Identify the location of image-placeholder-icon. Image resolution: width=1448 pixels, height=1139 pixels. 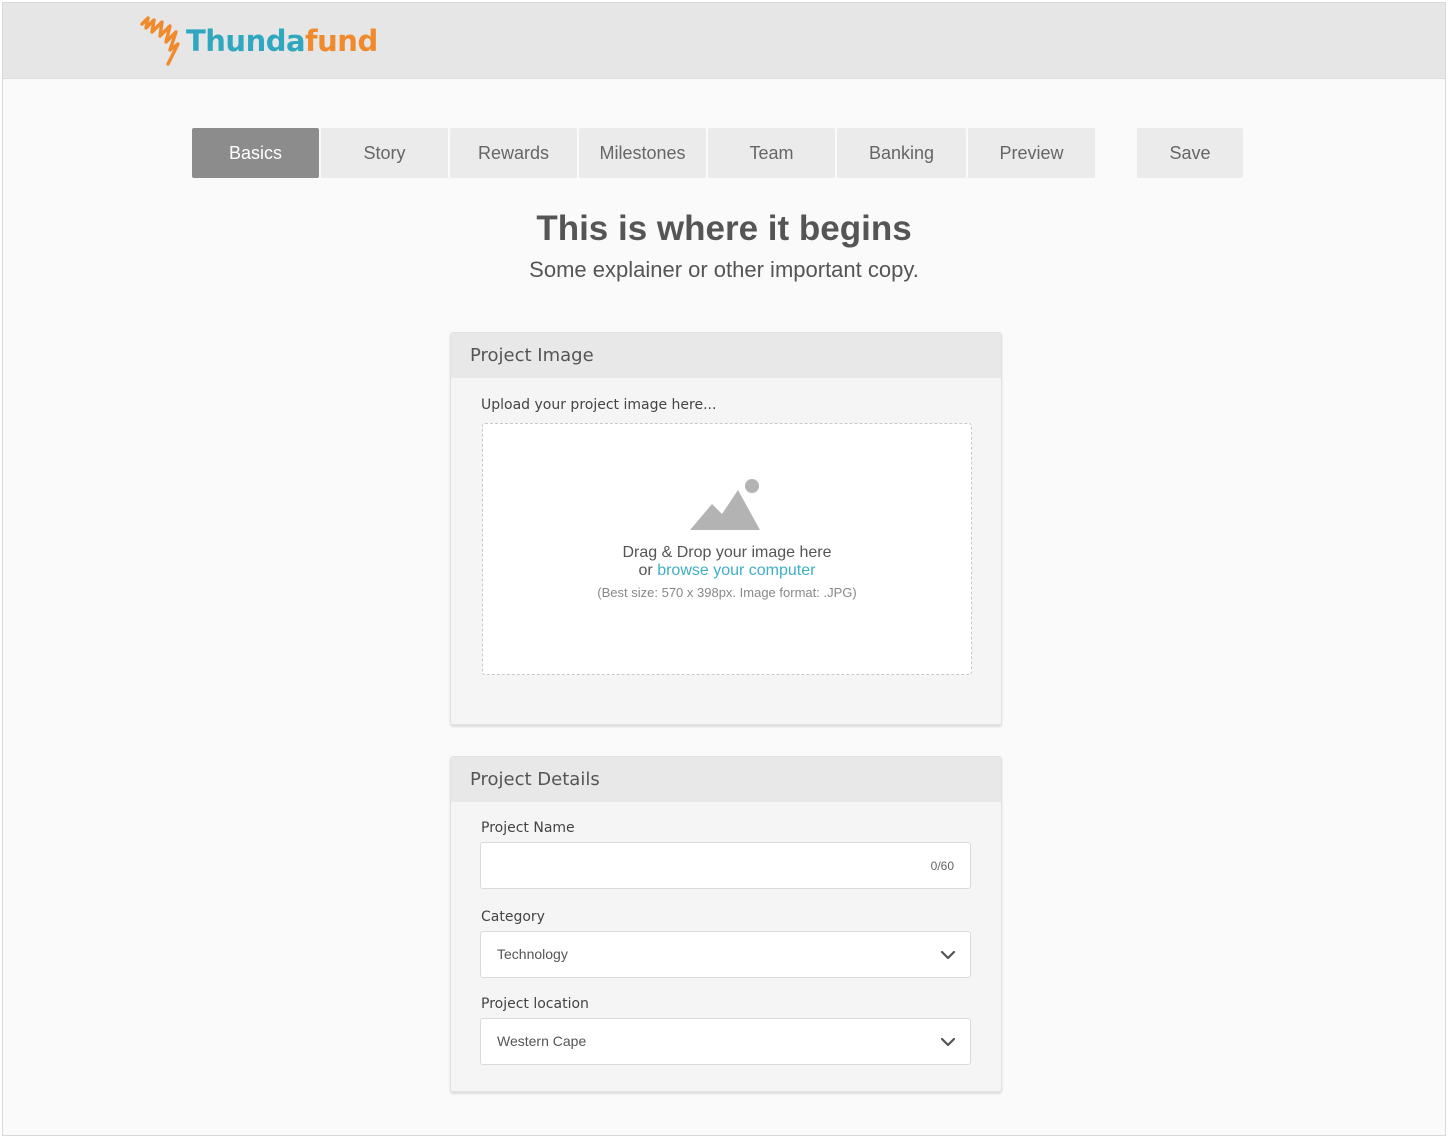
(725, 504).